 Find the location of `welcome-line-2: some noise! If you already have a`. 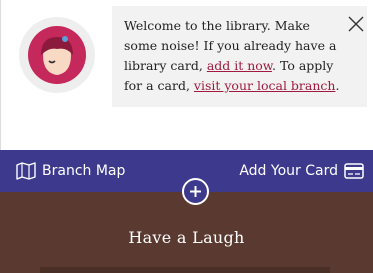

welcome-line-2: some noise! If you already have a is located at coordinates (230, 45).